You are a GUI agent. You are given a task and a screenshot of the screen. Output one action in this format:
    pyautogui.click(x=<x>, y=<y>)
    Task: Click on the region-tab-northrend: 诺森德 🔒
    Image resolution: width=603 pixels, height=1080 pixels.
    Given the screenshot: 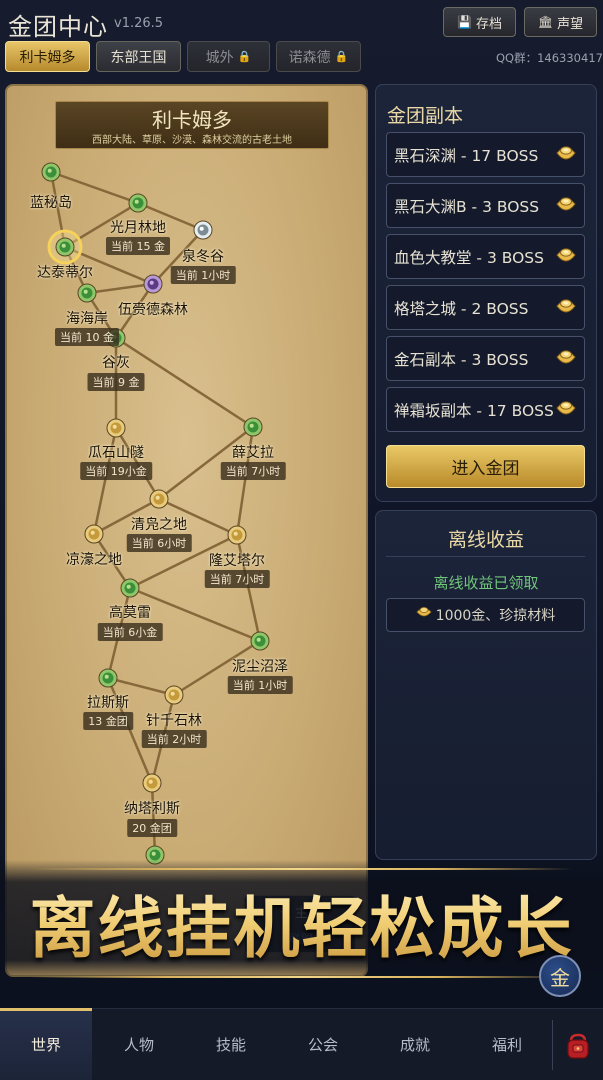 What is the action you would take?
    pyautogui.click(x=318, y=56)
    